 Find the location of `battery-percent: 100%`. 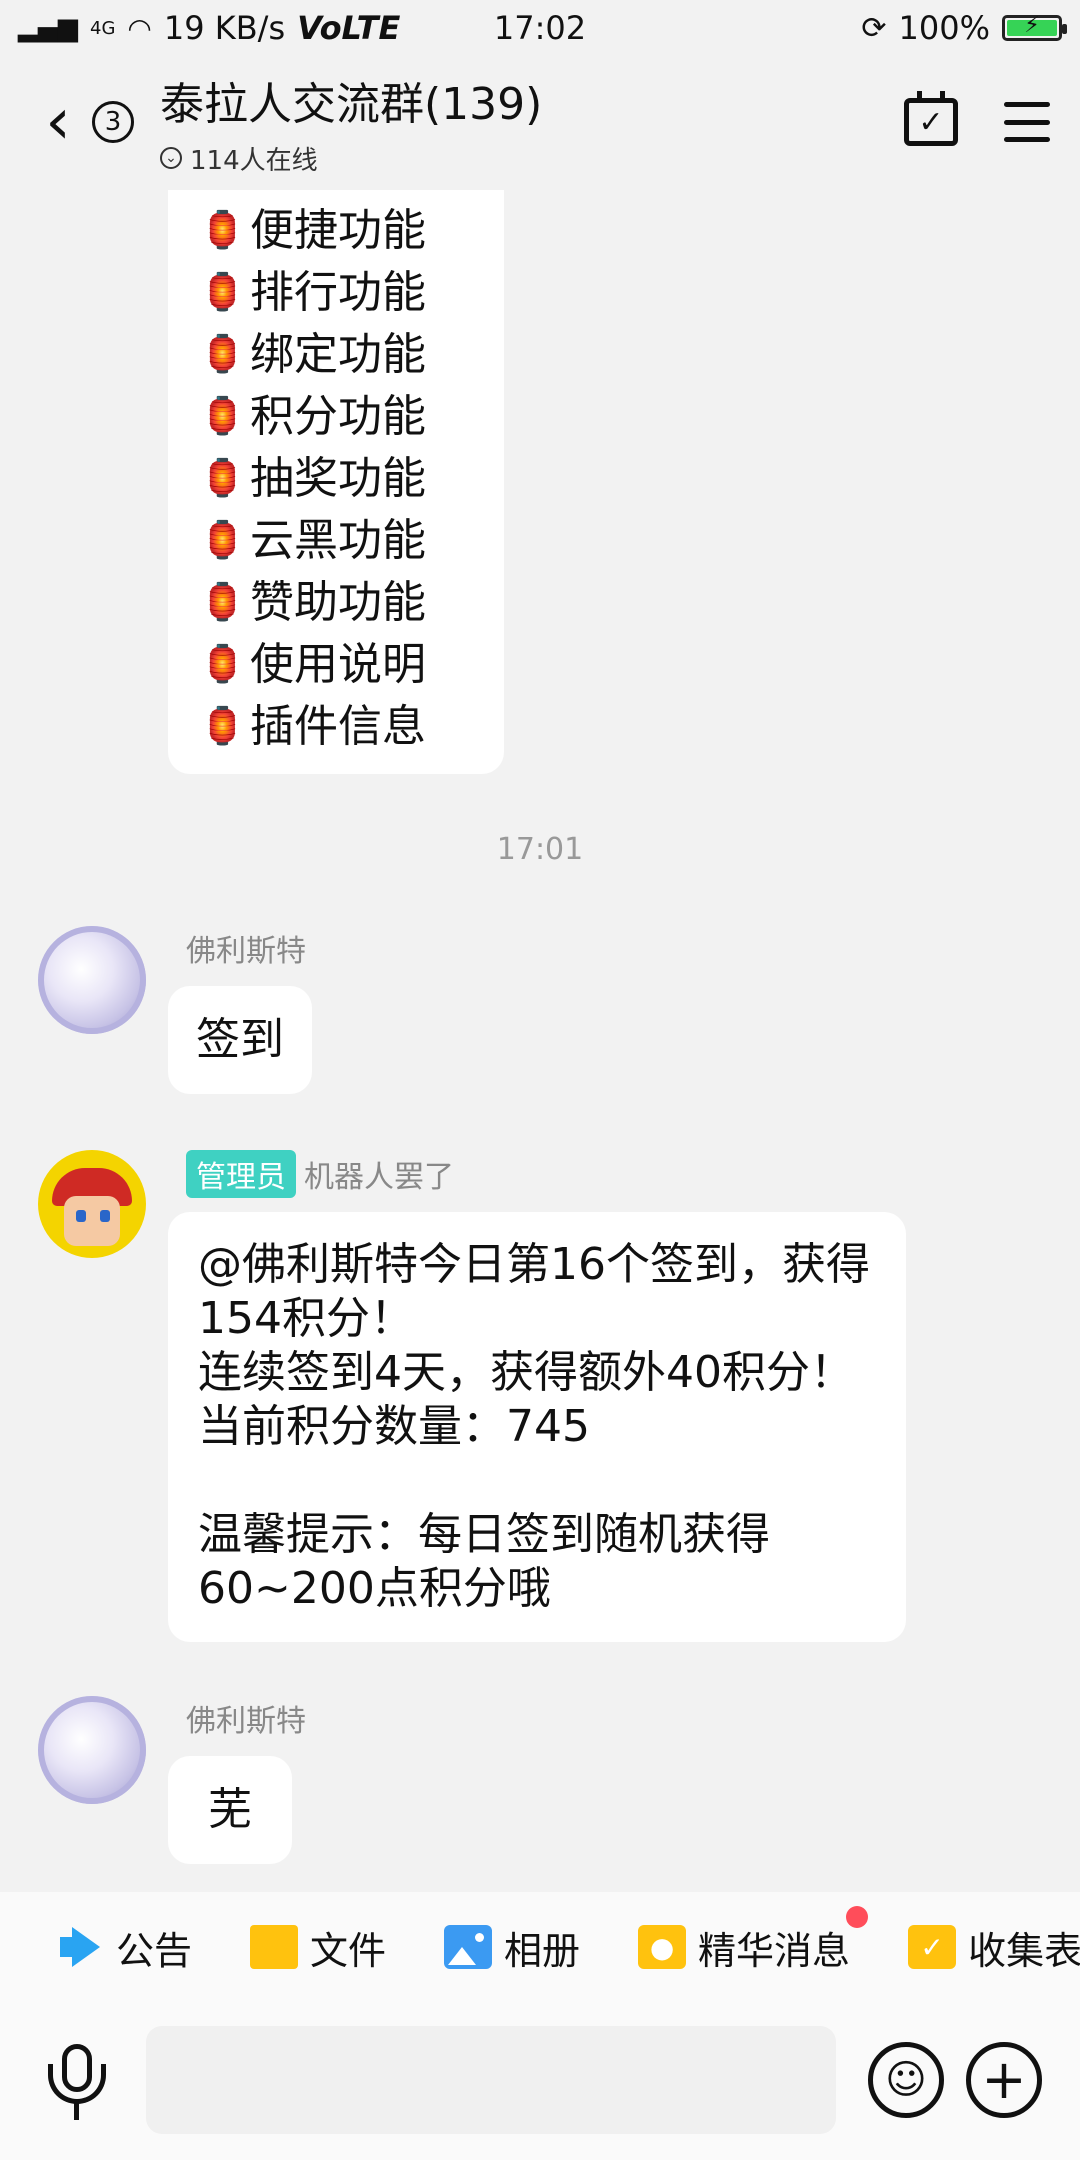

battery-percent: 100% is located at coordinates (944, 28).